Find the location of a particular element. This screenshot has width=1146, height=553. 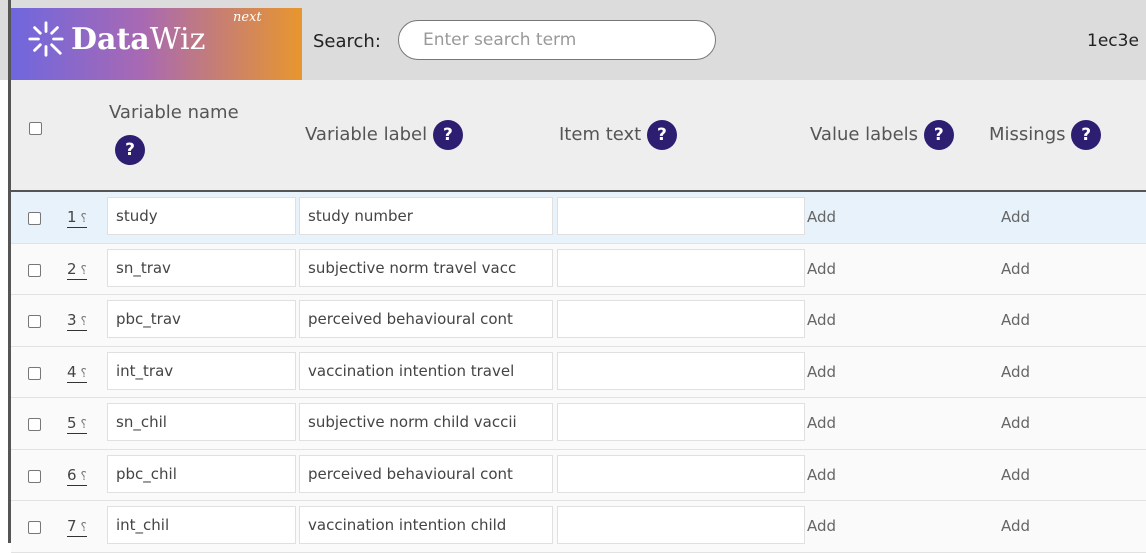

logo-text-bold: Data is located at coordinates (110, 39).